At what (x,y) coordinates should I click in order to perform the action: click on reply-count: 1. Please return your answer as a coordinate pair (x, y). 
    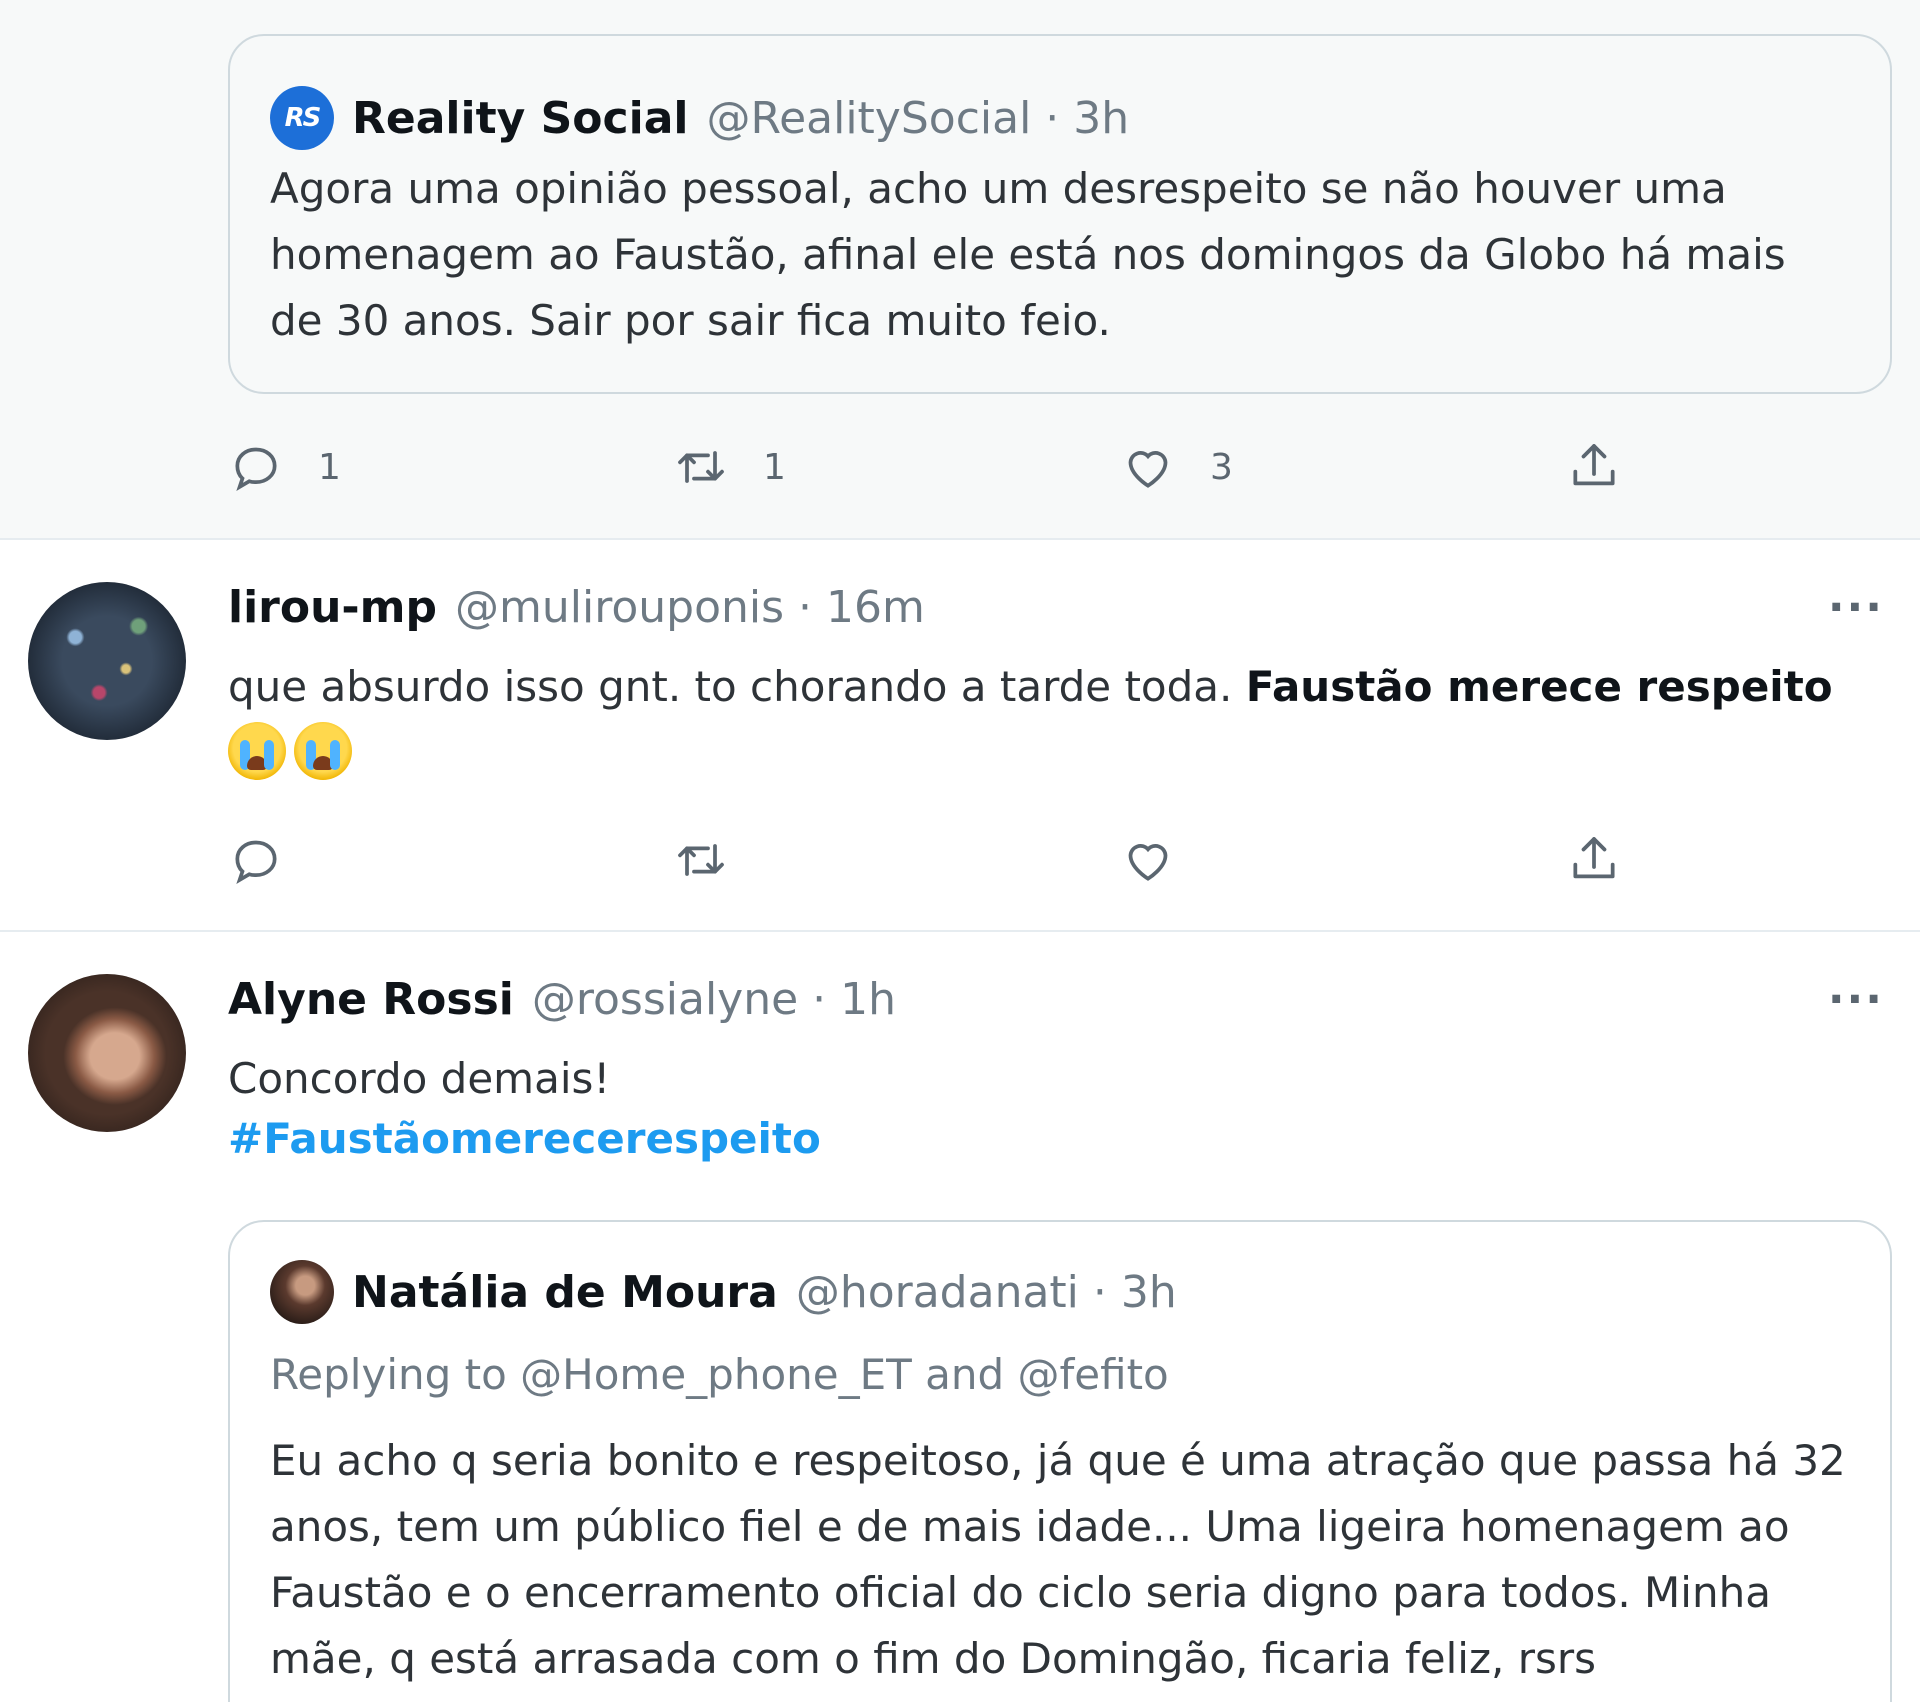
    Looking at the image, I should click on (329, 467).